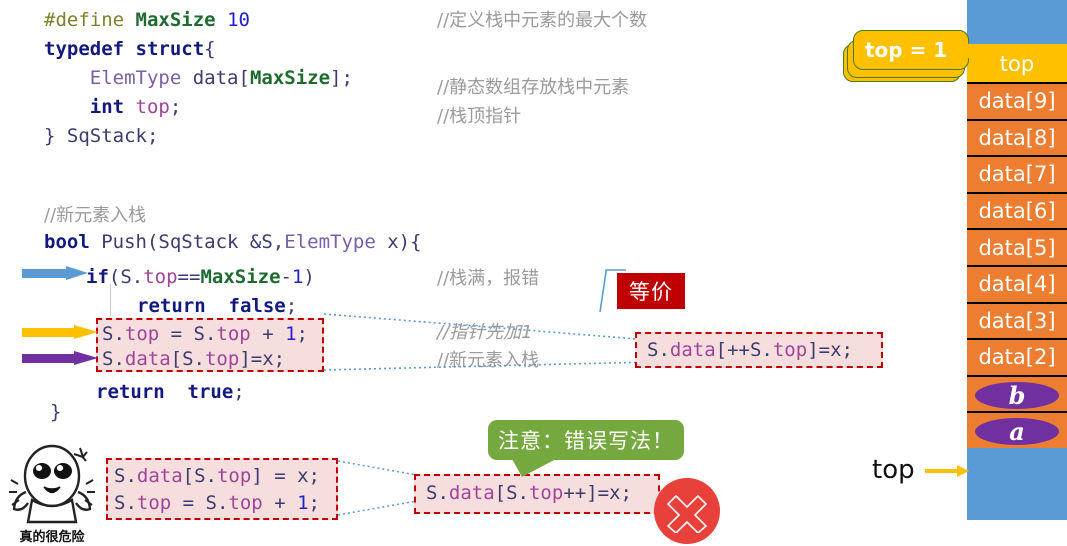  I want to click on blue-arrow-icon, so click(55, 273).